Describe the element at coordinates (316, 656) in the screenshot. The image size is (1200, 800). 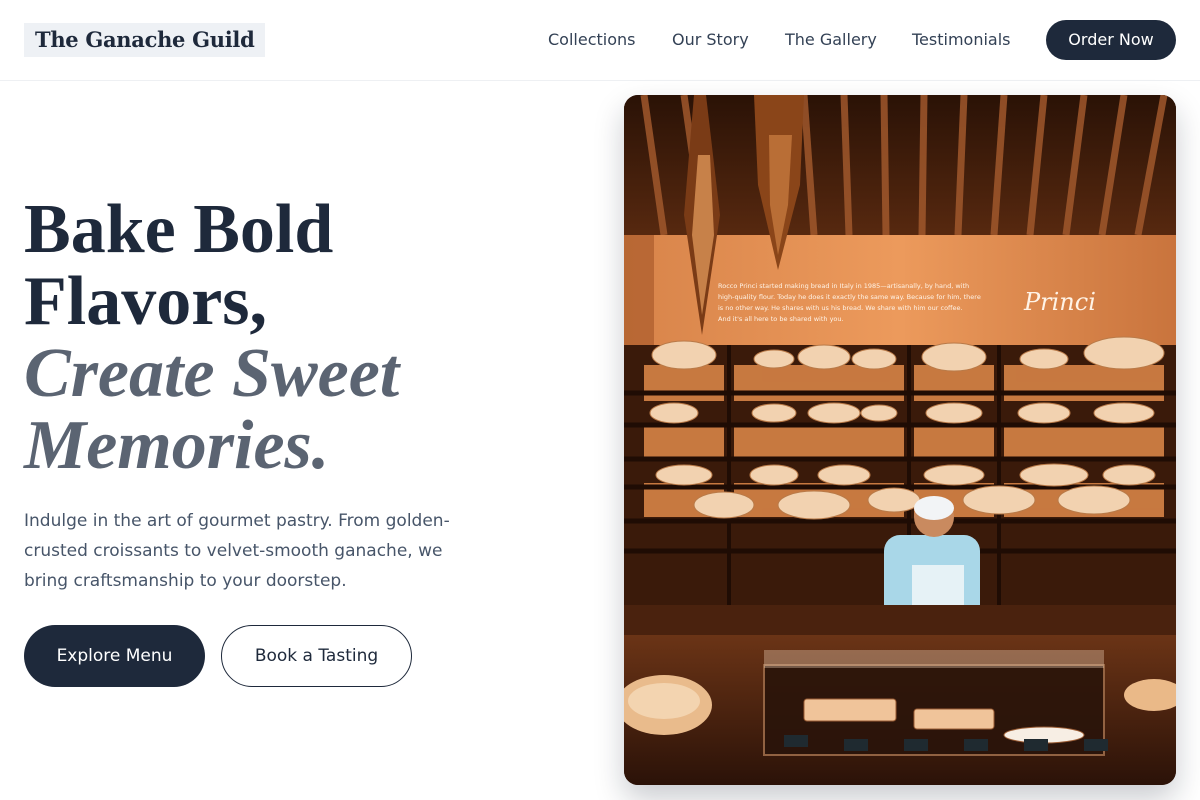
I see `book-tasting-button: Book a Tasting` at that location.